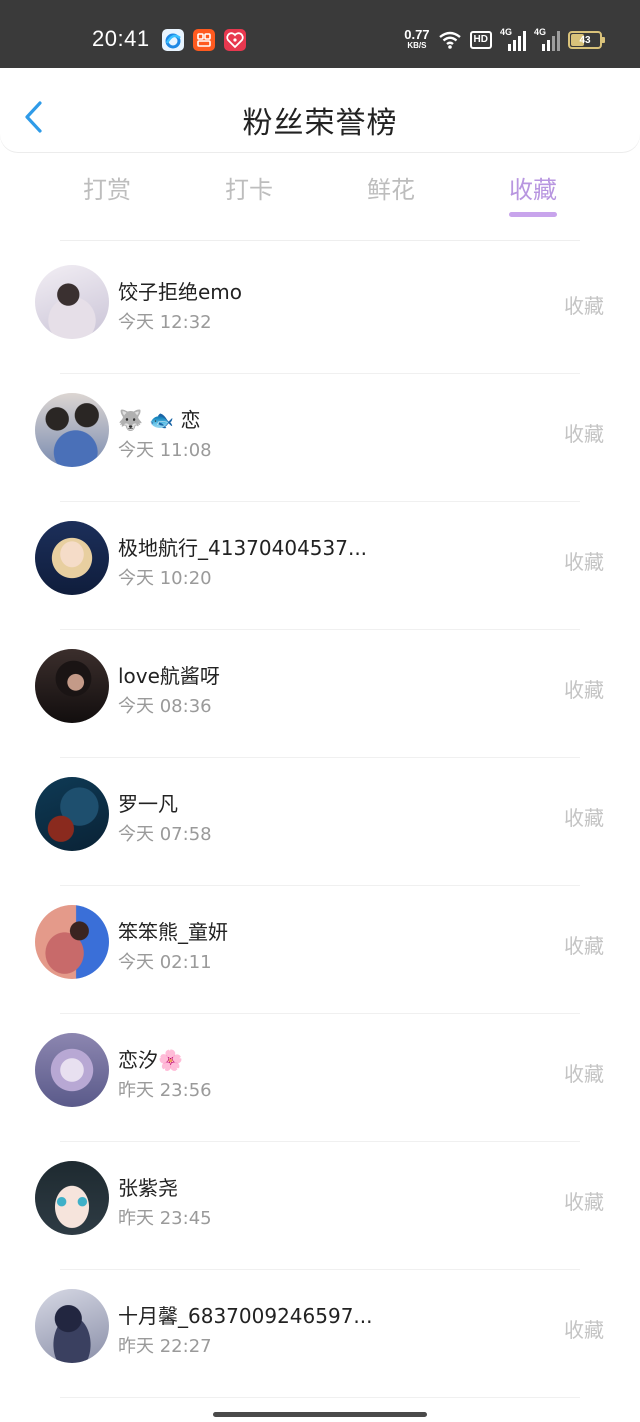  What do you see at coordinates (320, 34) in the screenshot?
I see `status-bar: 20:41 0.77 KB/S HD 4G 4G 43` at bounding box center [320, 34].